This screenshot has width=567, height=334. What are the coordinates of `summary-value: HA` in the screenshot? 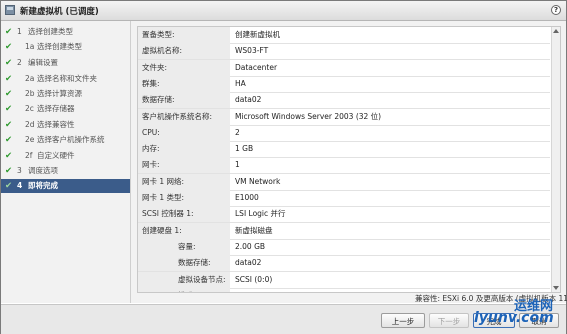 It's located at (240, 83).